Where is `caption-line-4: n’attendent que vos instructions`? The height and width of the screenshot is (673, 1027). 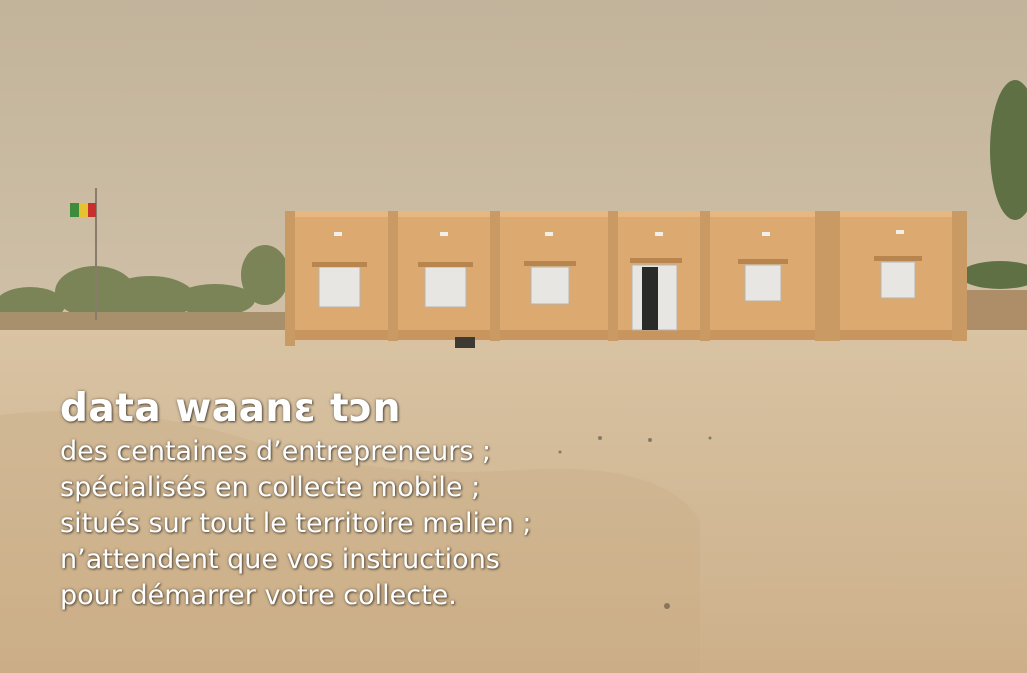
caption-line-4: n’attendent que vos instructions is located at coordinates (280, 559).